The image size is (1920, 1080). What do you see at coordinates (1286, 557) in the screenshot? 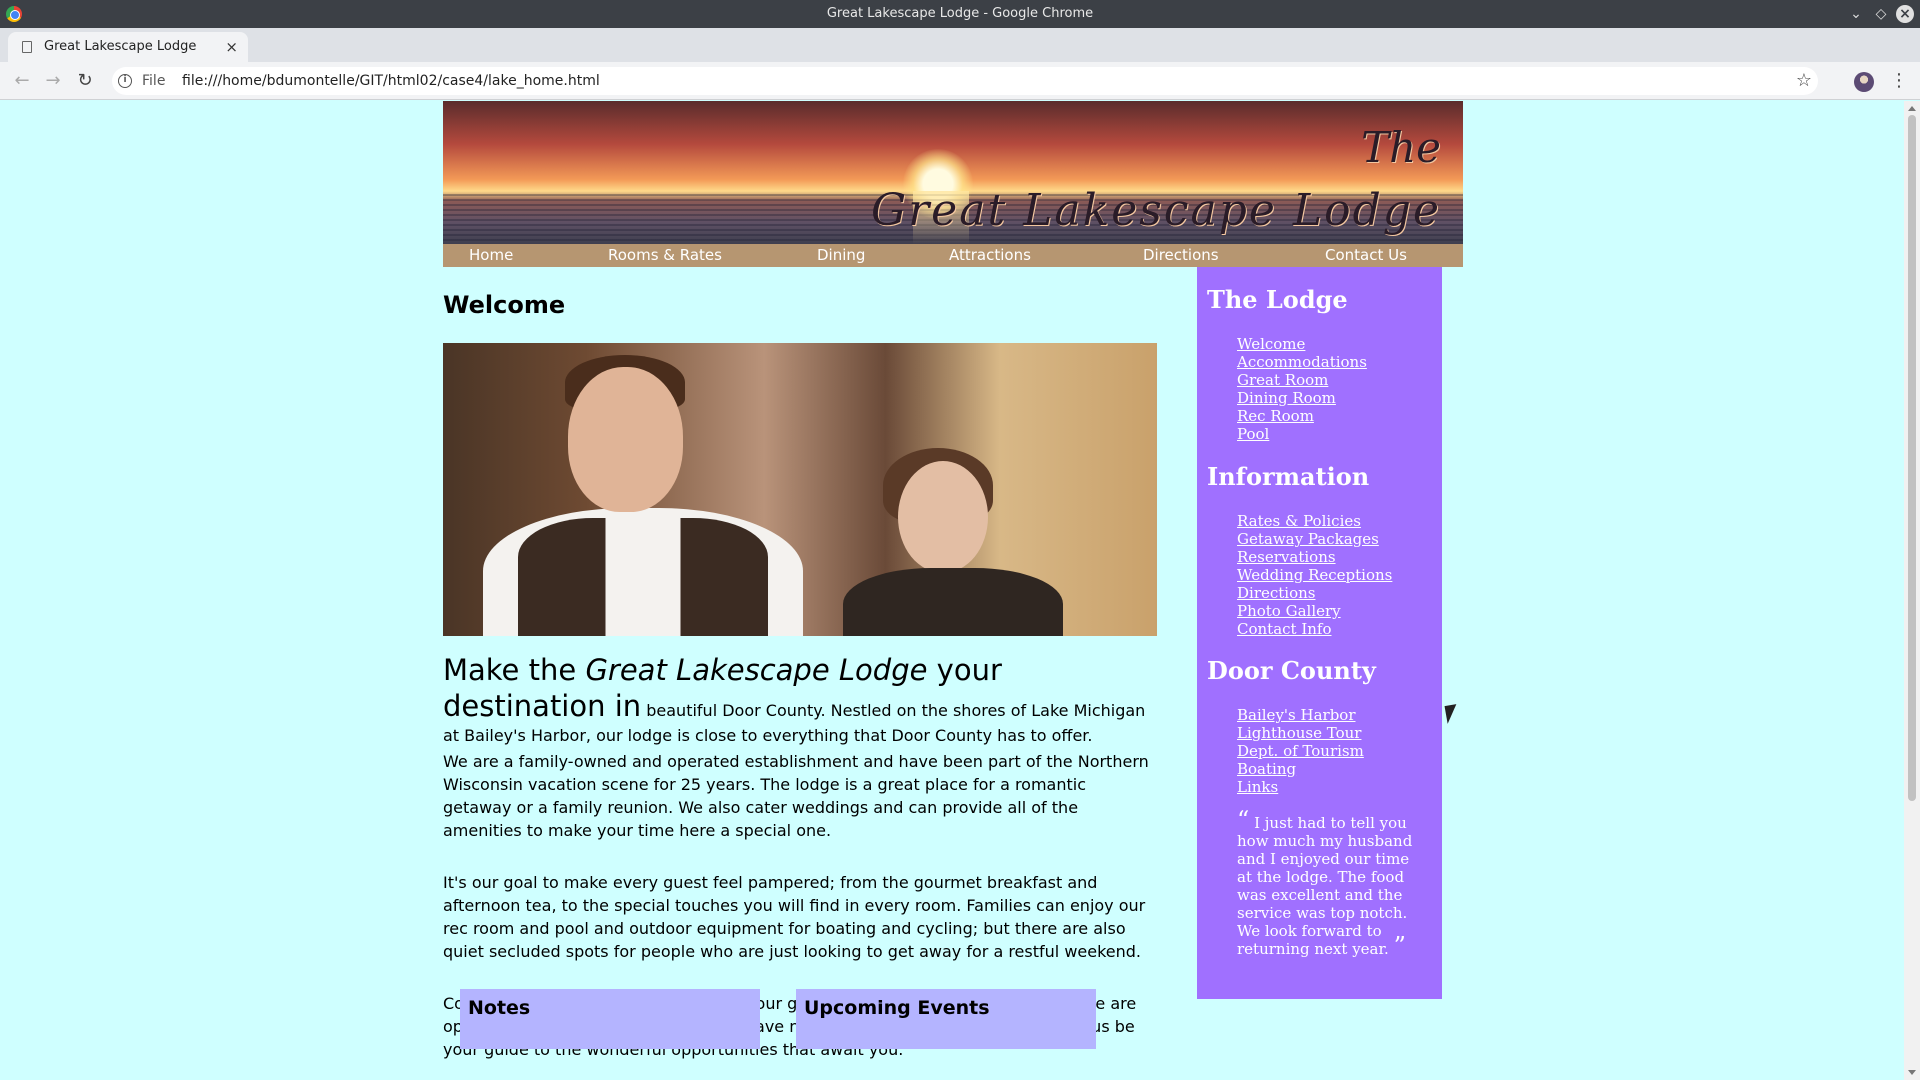
I see `link-reservations: Reservations` at bounding box center [1286, 557].